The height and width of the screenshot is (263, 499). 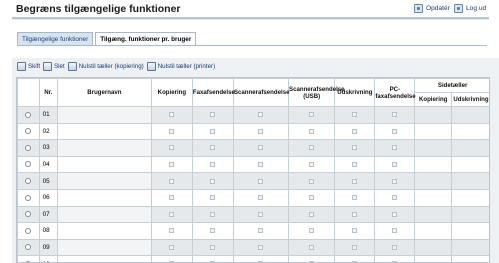 I want to click on row-scanner-usb-cell, so click(x=311, y=115).